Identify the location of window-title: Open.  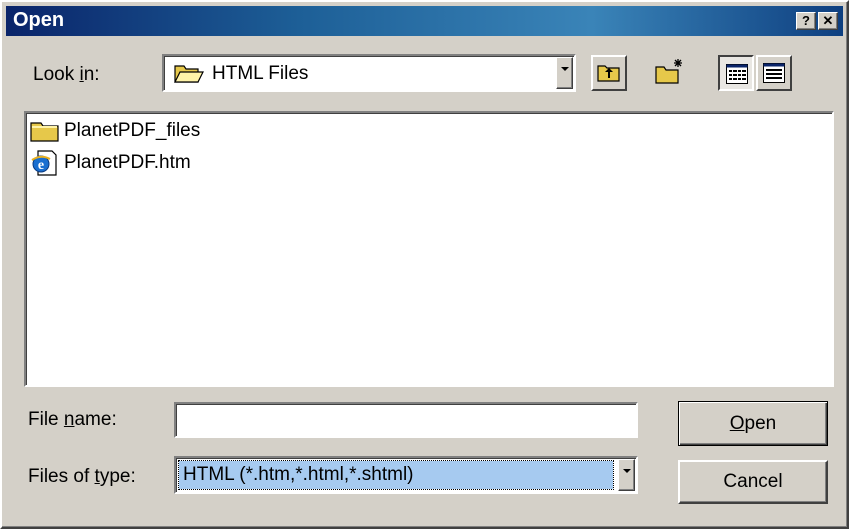
(39, 20).